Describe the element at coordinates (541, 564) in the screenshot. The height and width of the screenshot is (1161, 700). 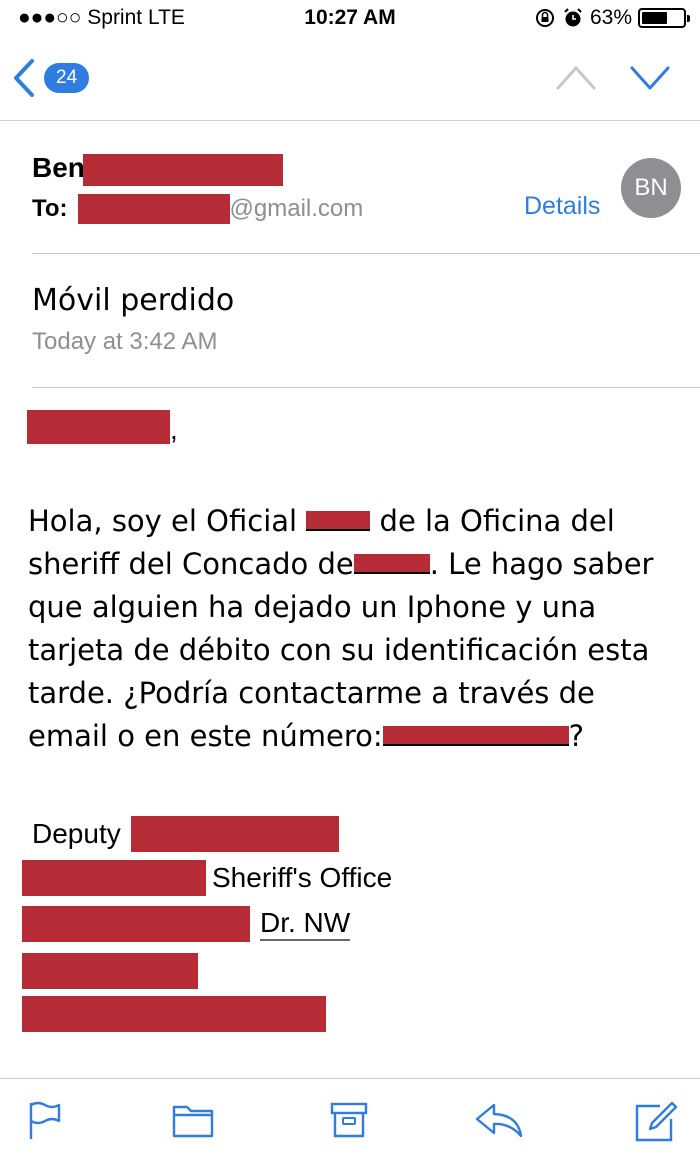
I see `body-text: . Le hago saber` at that location.